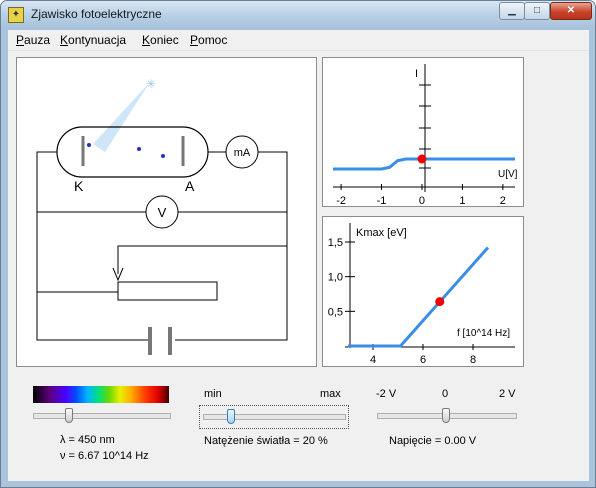  Describe the element at coordinates (341, 200) in the screenshot. I see `x-tick-label: -2` at that location.